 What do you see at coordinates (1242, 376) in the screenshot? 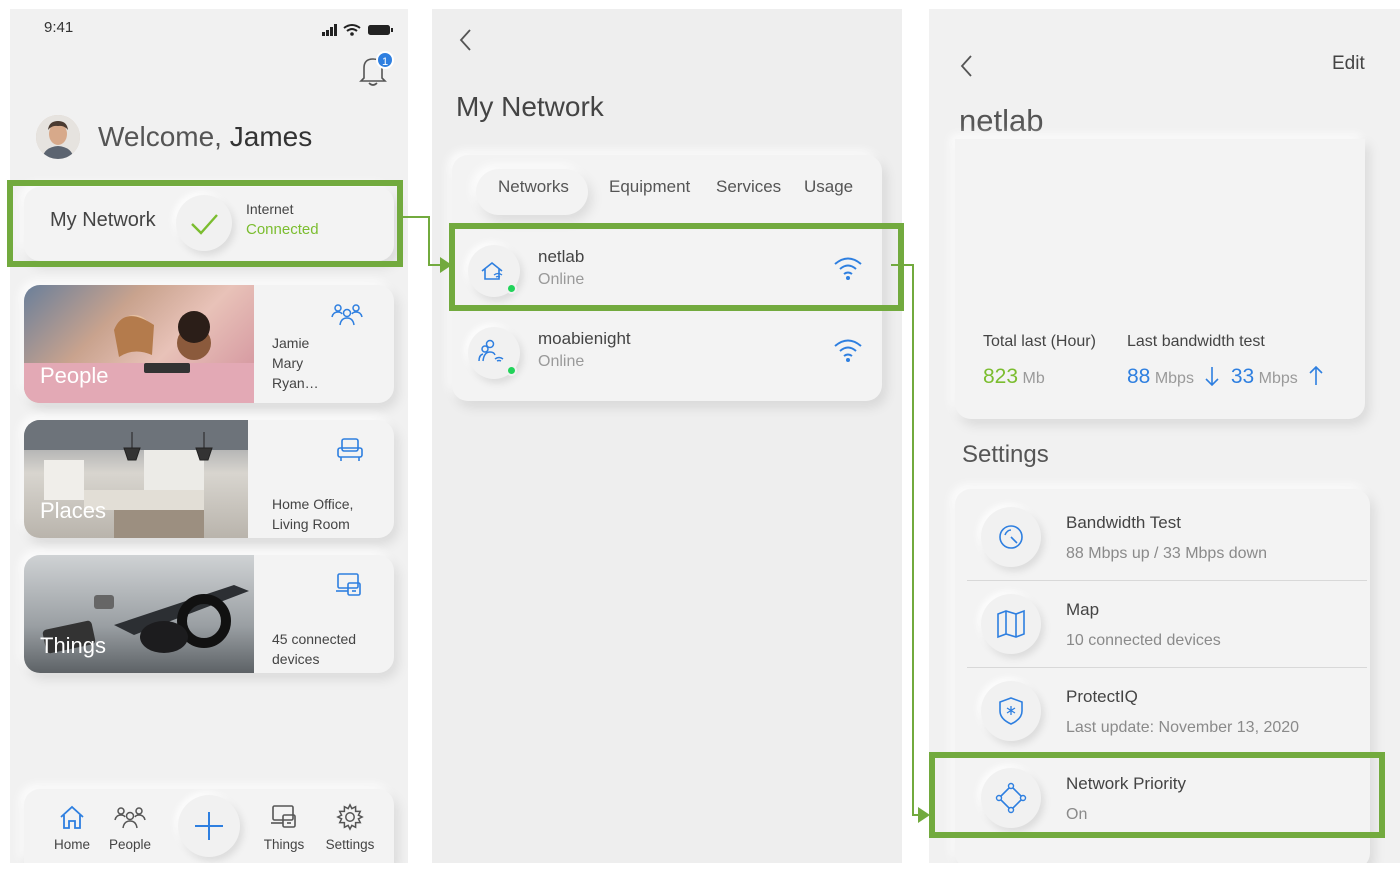
I see `bandwidth-up: 33` at bounding box center [1242, 376].